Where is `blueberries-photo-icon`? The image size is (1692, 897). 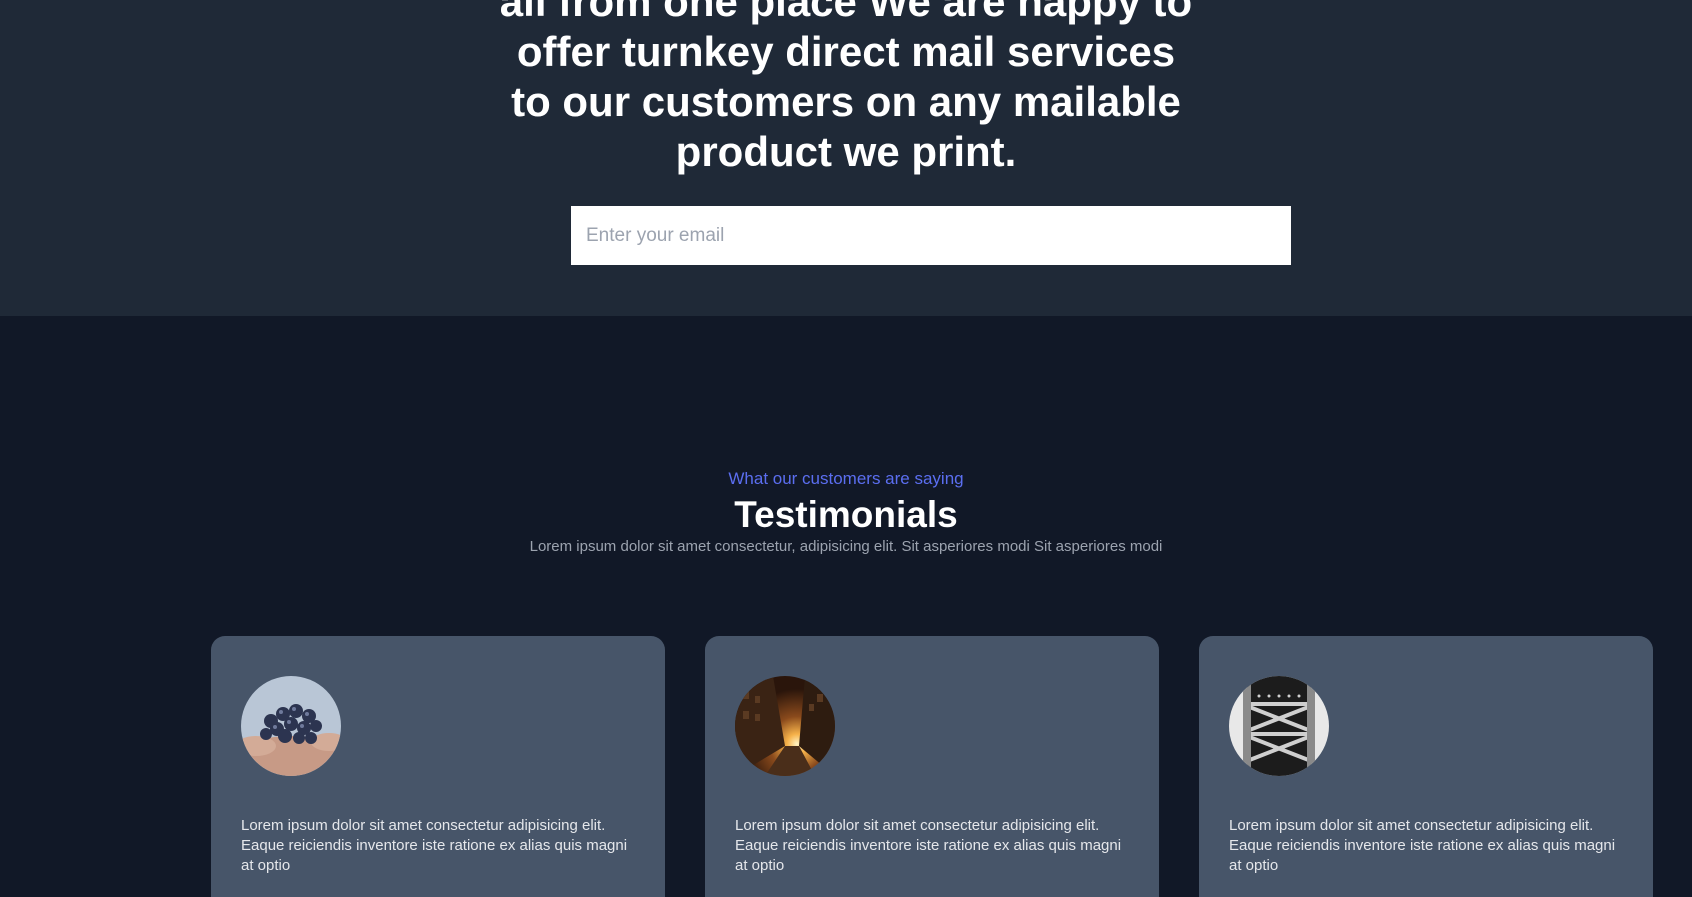
blueberries-photo-icon is located at coordinates (291, 726).